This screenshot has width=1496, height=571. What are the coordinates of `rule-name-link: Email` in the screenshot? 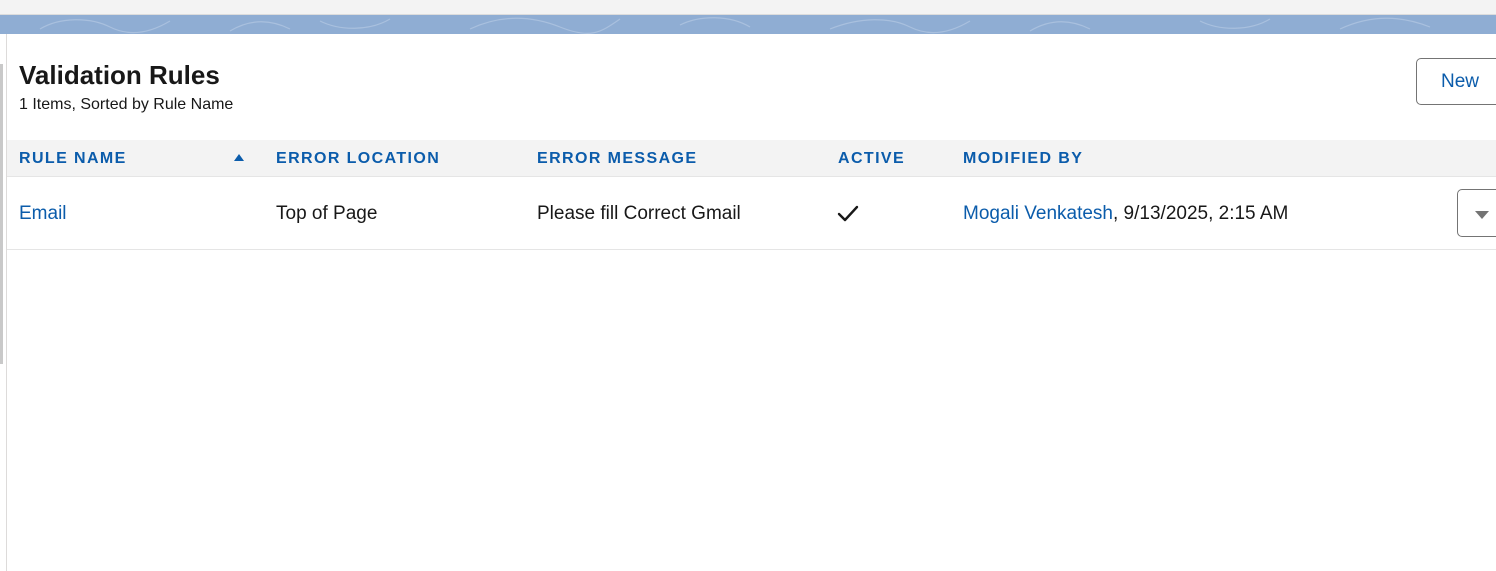 It's located at (43, 213).